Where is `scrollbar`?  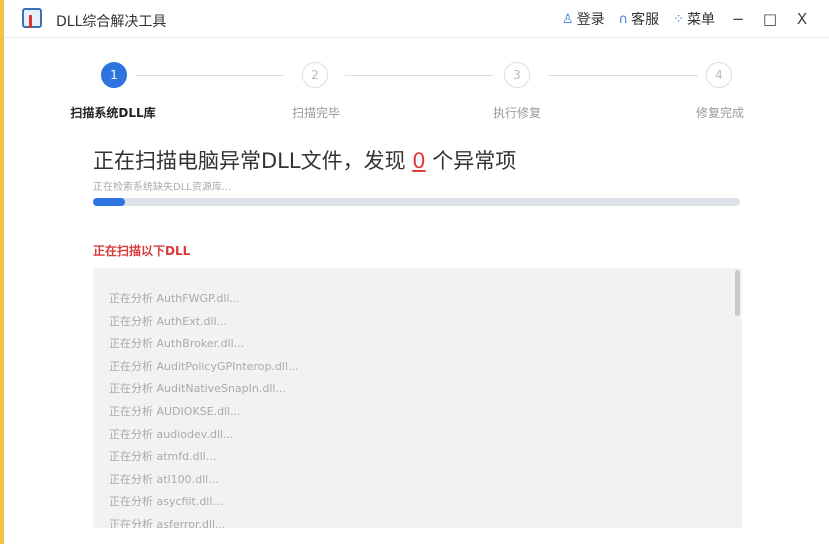
scrollbar is located at coordinates (737, 293).